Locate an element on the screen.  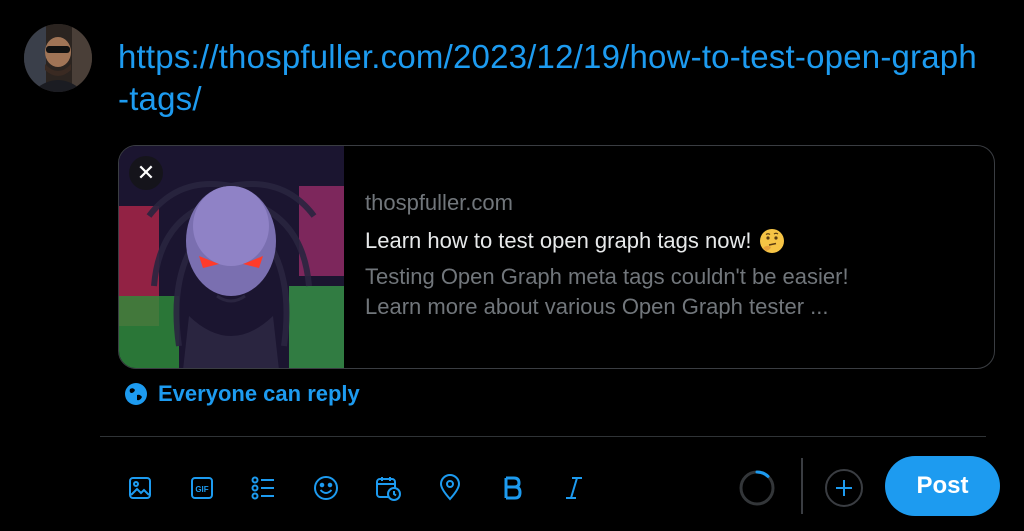
italic-icon is located at coordinates (574, 488).